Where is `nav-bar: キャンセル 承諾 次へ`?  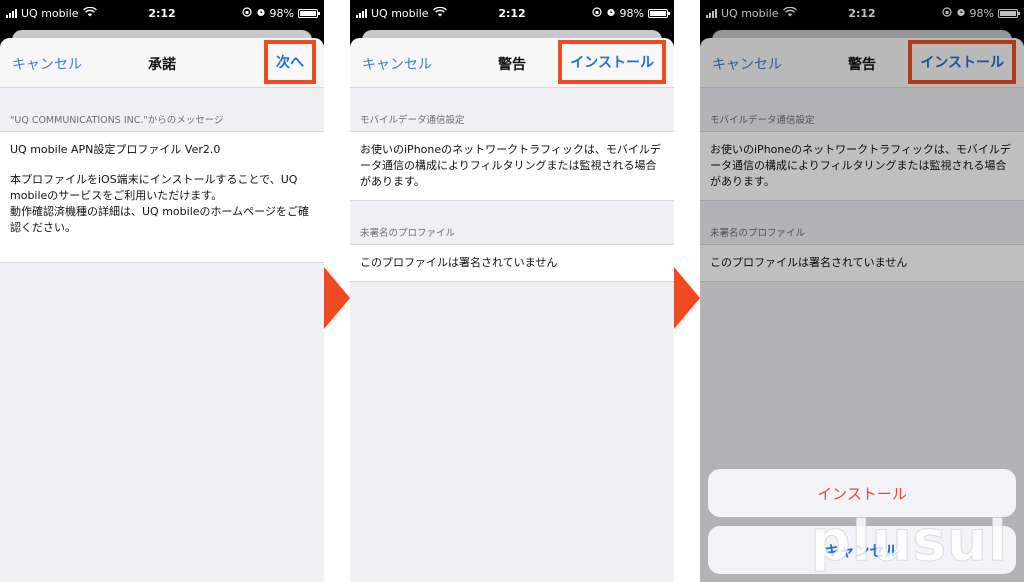
nav-bar: キャンセル 承諾 次へ is located at coordinates (162, 63).